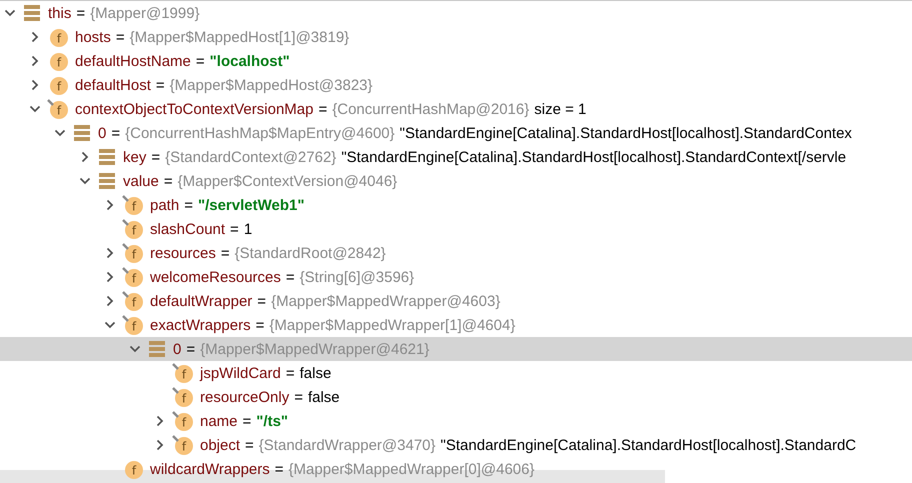  Describe the element at coordinates (310, 253) in the screenshot. I see `type-label: {StandardRoot@2842}` at that location.